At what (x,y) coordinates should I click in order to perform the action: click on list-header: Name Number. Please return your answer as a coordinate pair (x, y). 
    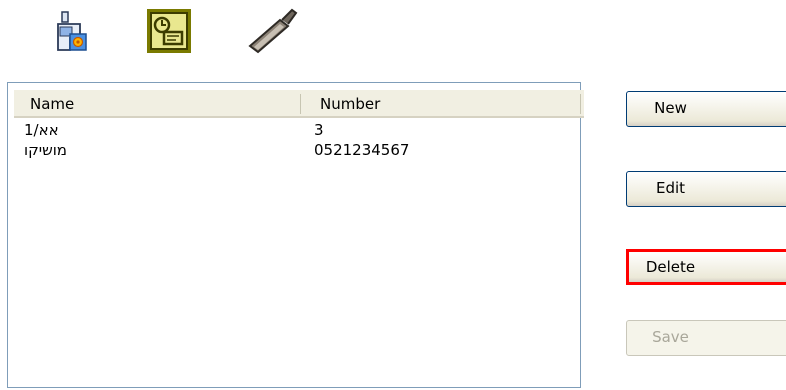
    Looking at the image, I should click on (299, 104).